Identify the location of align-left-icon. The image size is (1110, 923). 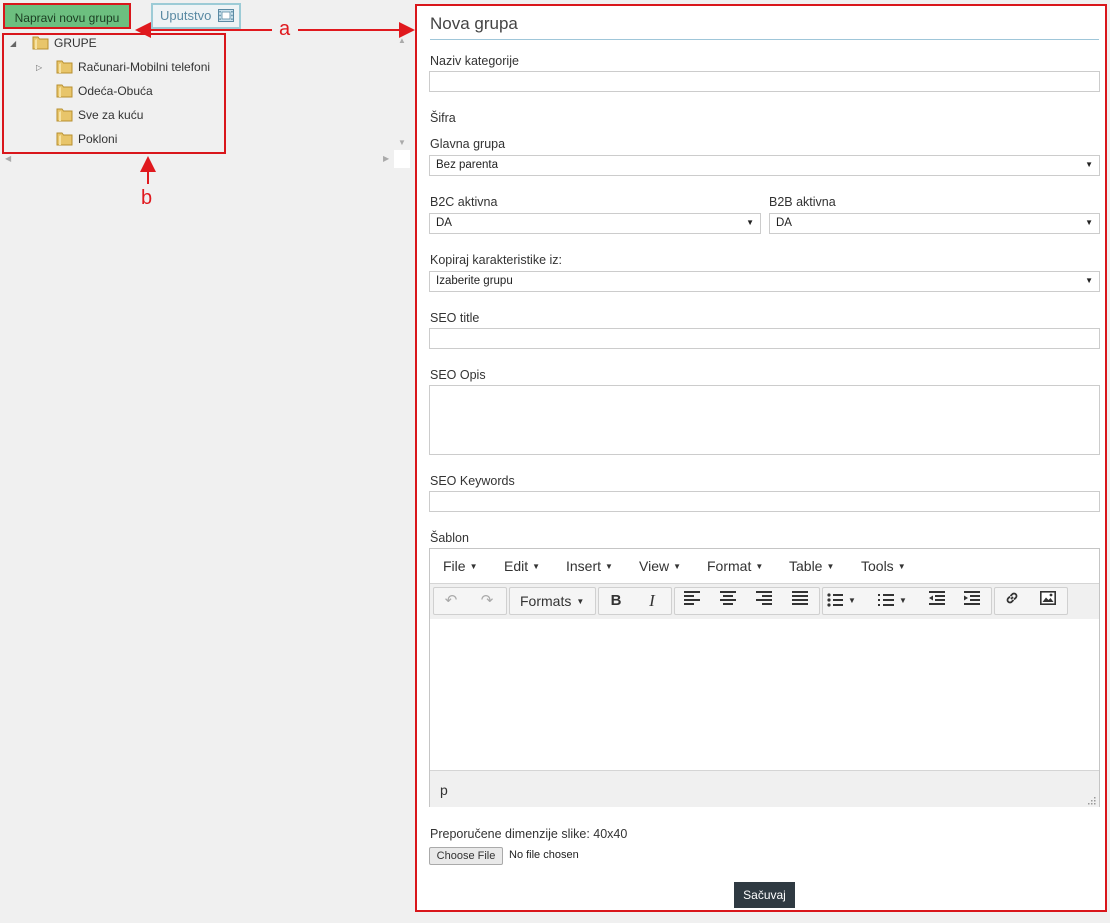
(692, 601).